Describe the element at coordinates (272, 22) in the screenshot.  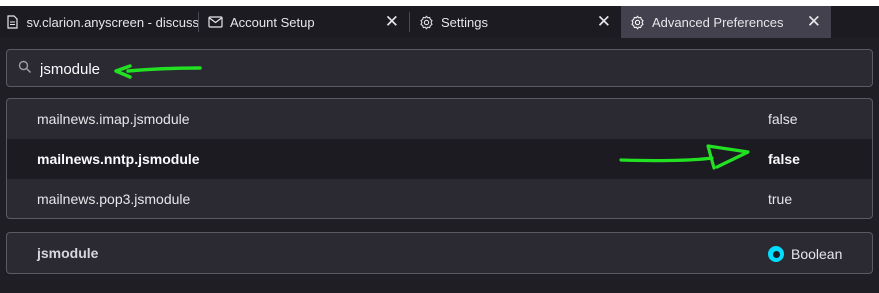
I see `tab-label: Account Setup` at that location.